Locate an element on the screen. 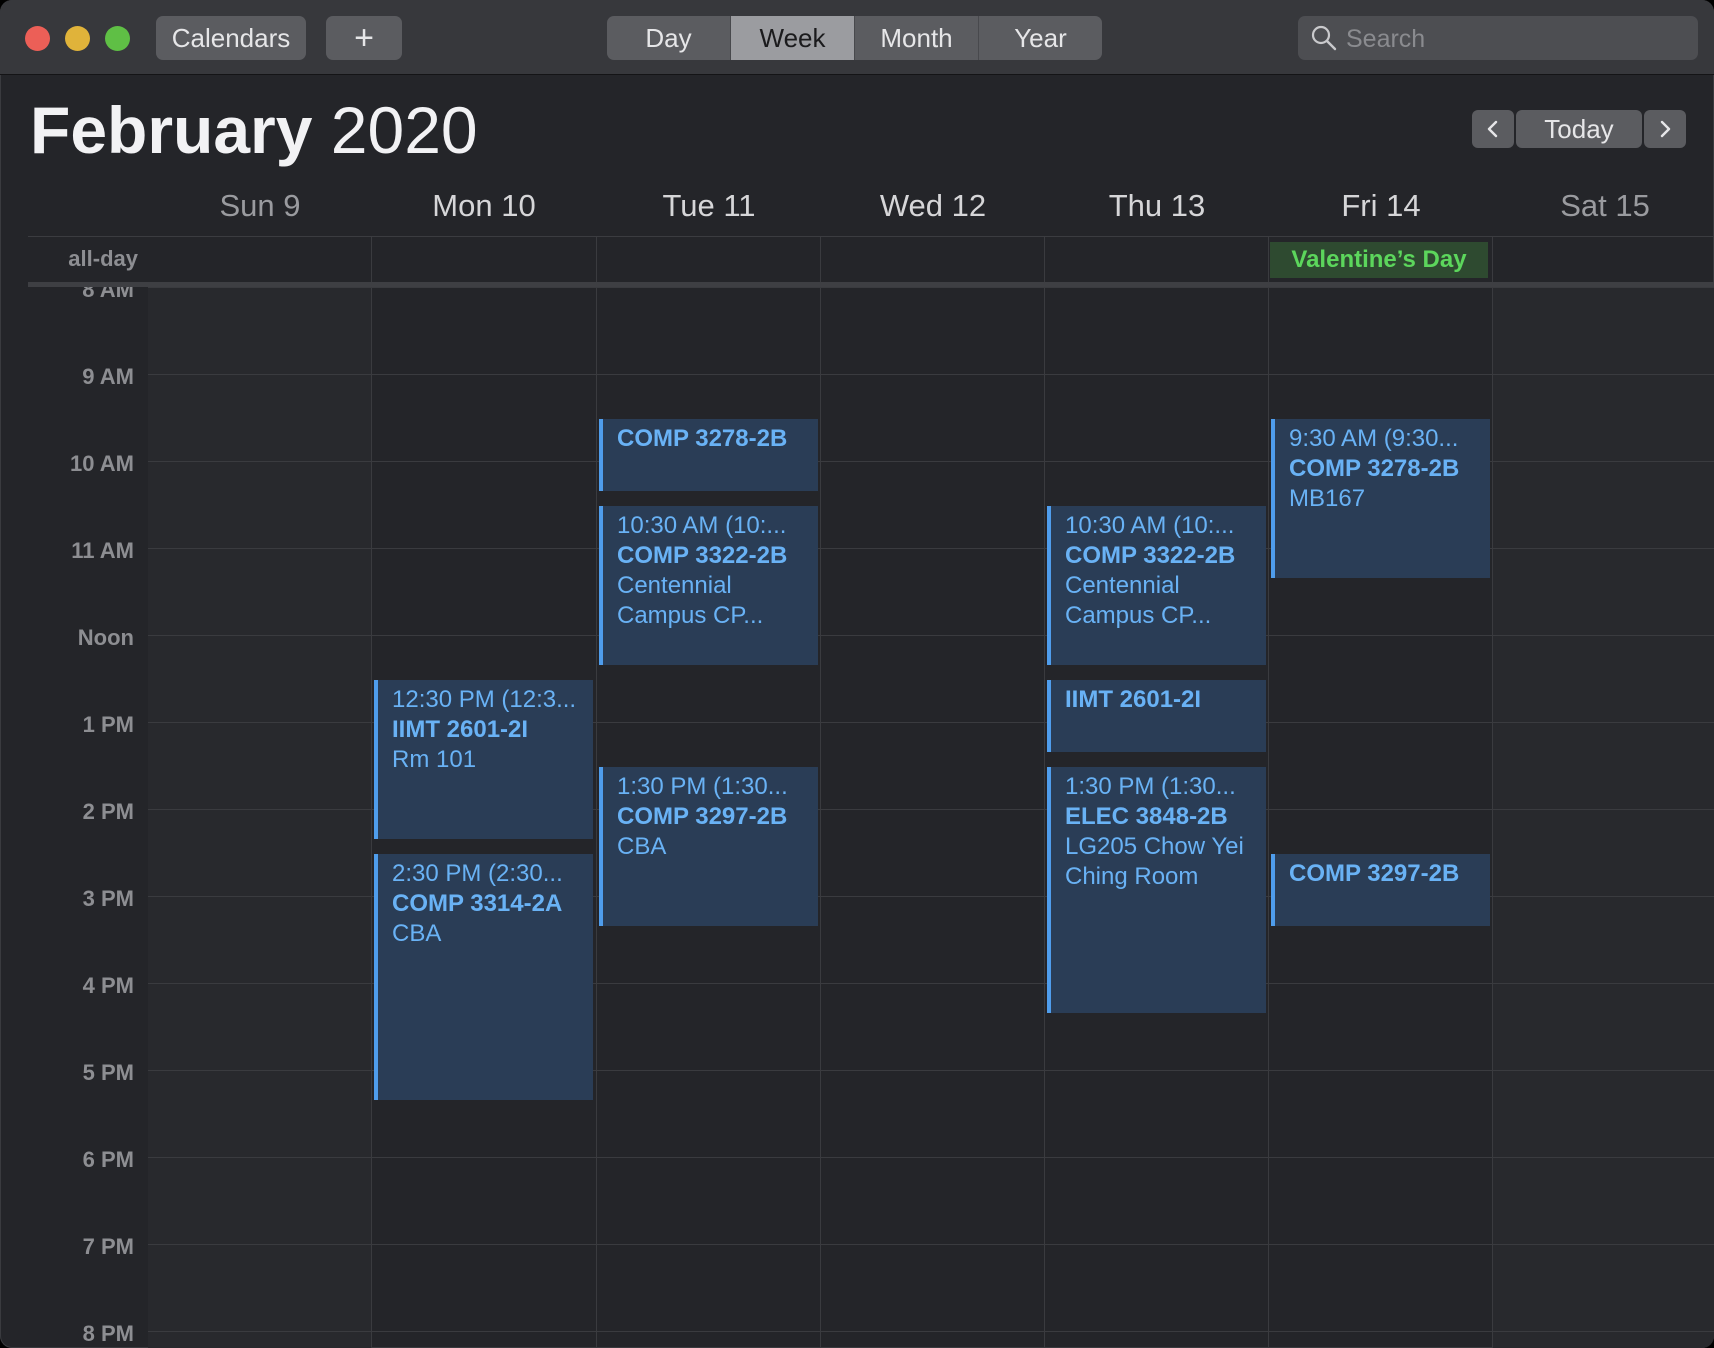  calendar-event: 2:30 PM (2:30... COMP 3314-2A CBA is located at coordinates (483, 976).